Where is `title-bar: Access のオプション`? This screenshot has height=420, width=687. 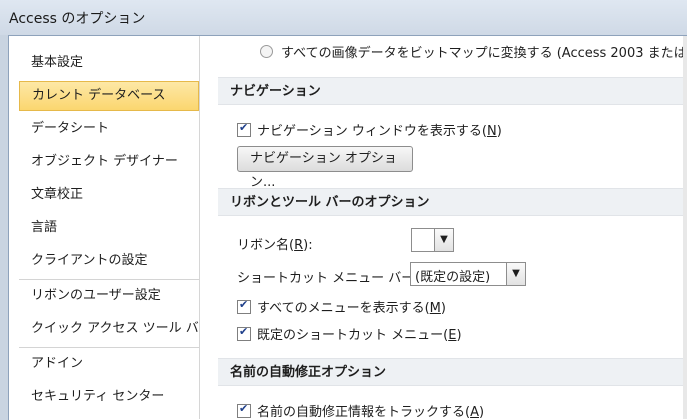 title-bar: Access のオプション is located at coordinates (343, 17).